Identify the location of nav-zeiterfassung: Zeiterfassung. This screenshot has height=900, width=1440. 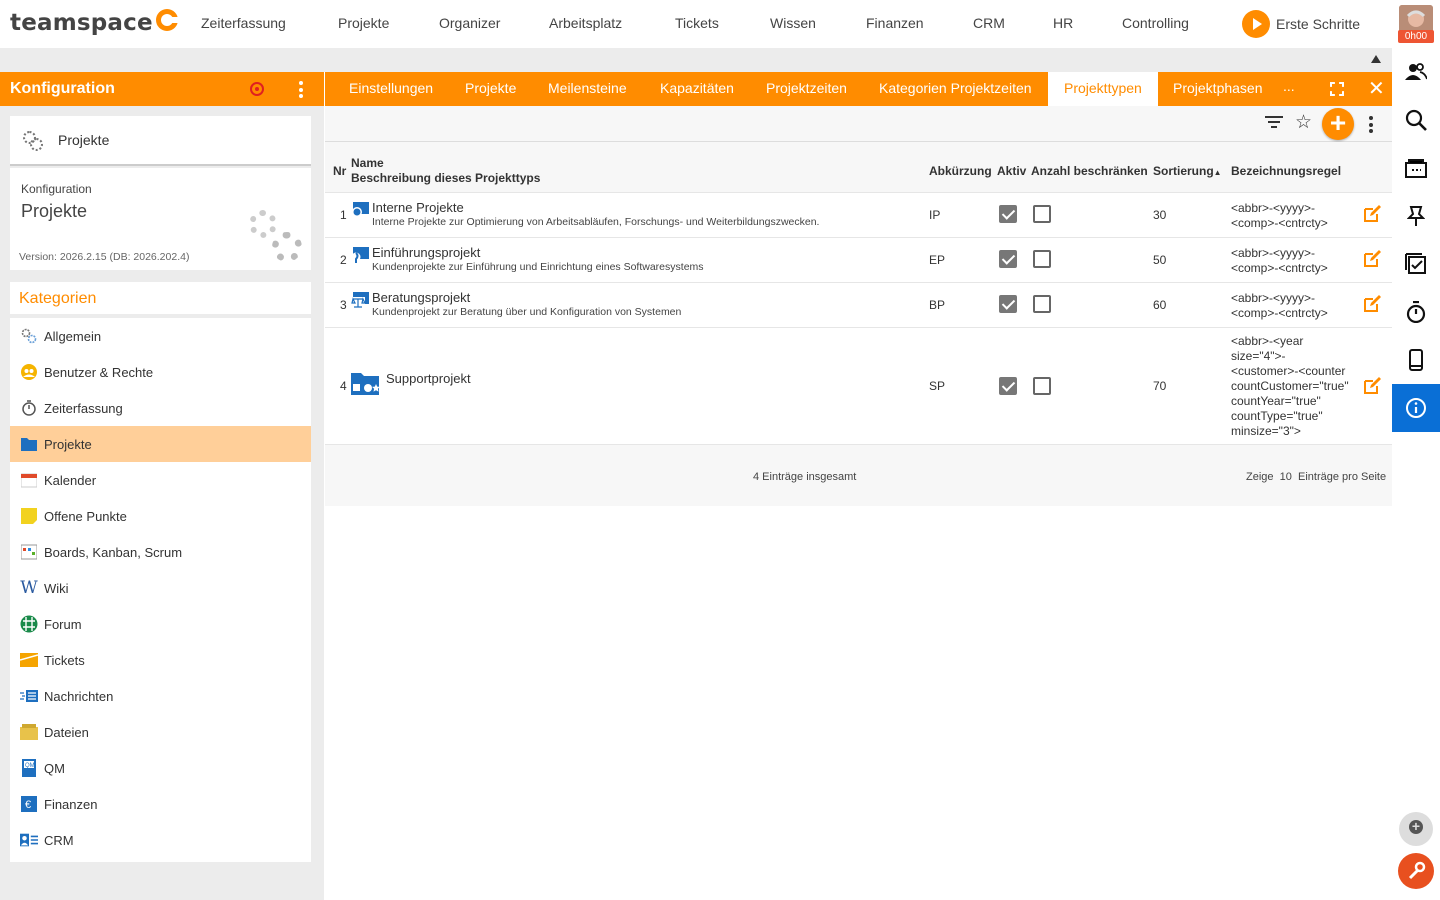
(243, 23).